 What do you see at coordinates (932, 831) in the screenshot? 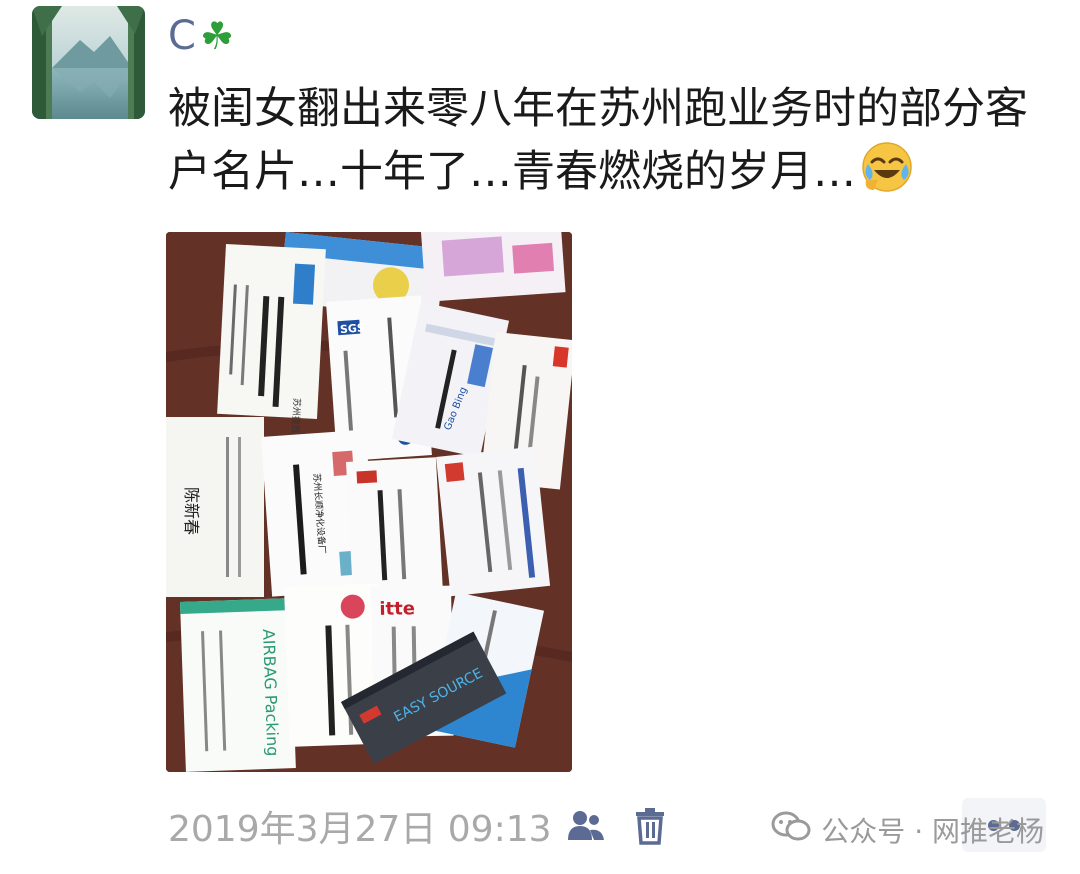
I see `watermark-text: 公众号 · 网推老杨` at bounding box center [932, 831].